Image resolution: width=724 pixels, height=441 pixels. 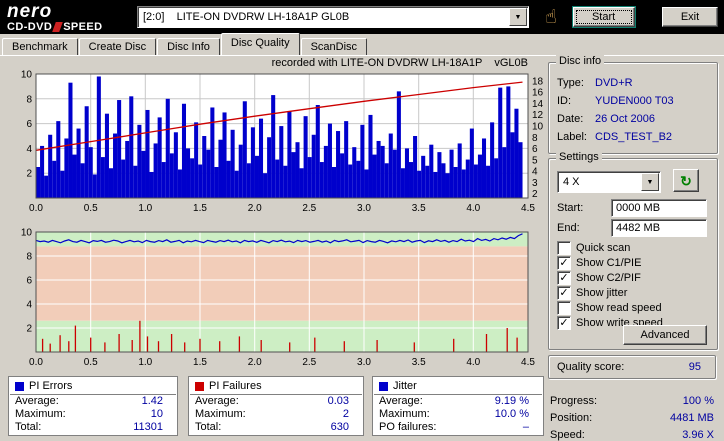 I want to click on disc-type-value: DVD+R, so click(x=614, y=83).